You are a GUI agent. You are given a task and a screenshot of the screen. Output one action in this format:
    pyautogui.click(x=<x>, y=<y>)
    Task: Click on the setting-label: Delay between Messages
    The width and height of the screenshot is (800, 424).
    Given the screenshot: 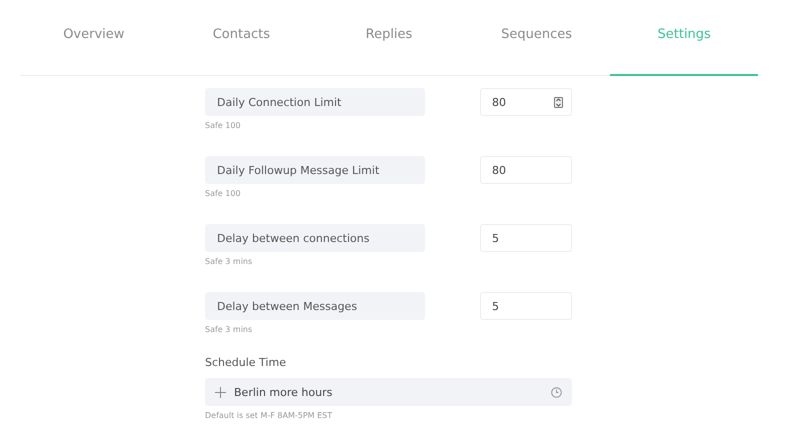 What is the action you would take?
    pyautogui.click(x=315, y=306)
    